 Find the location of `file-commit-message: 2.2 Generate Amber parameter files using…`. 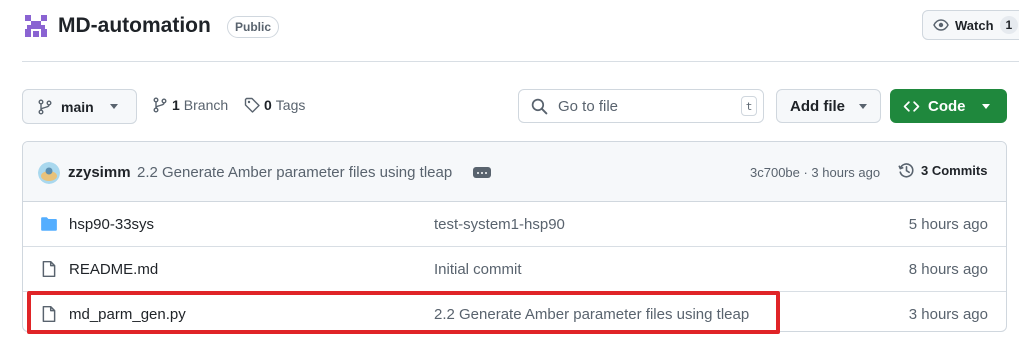

file-commit-message: 2.2 Generate Amber parameter files using… is located at coordinates (591, 314).